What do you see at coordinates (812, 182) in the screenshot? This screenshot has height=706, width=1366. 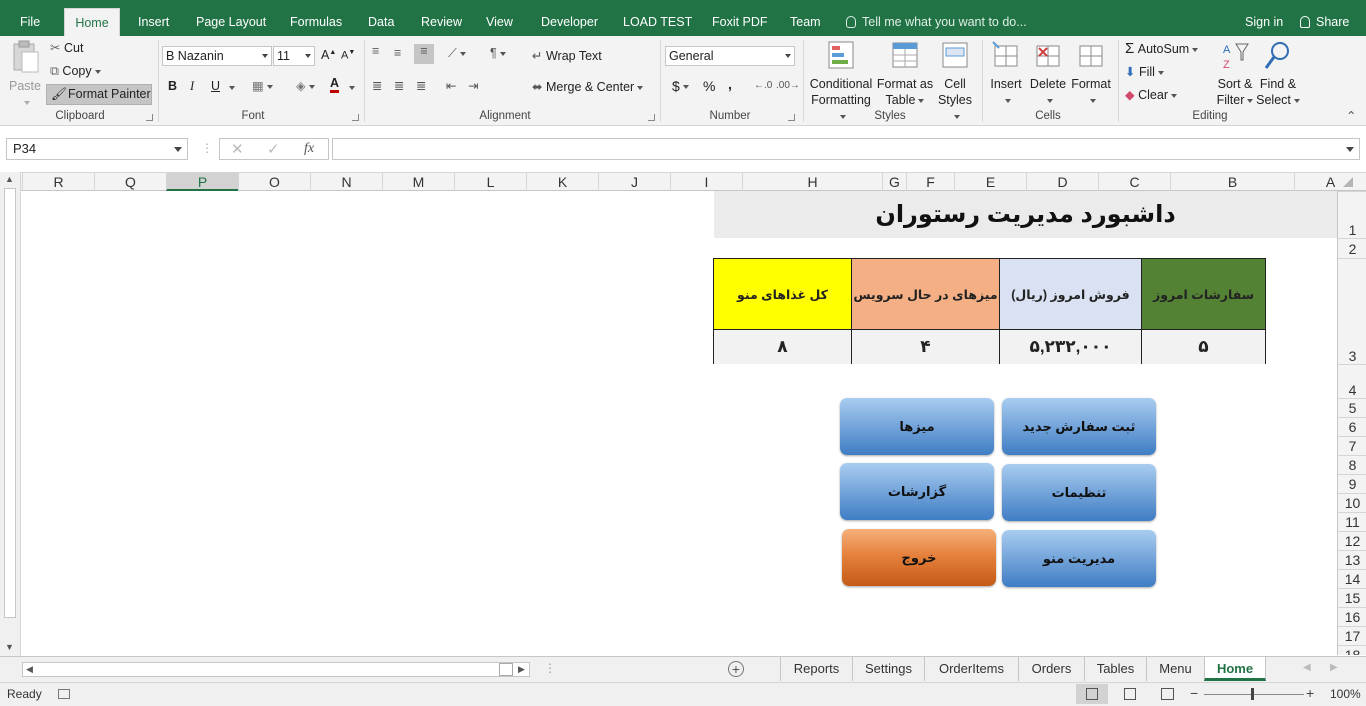 I see `column-header-h: H` at bounding box center [812, 182].